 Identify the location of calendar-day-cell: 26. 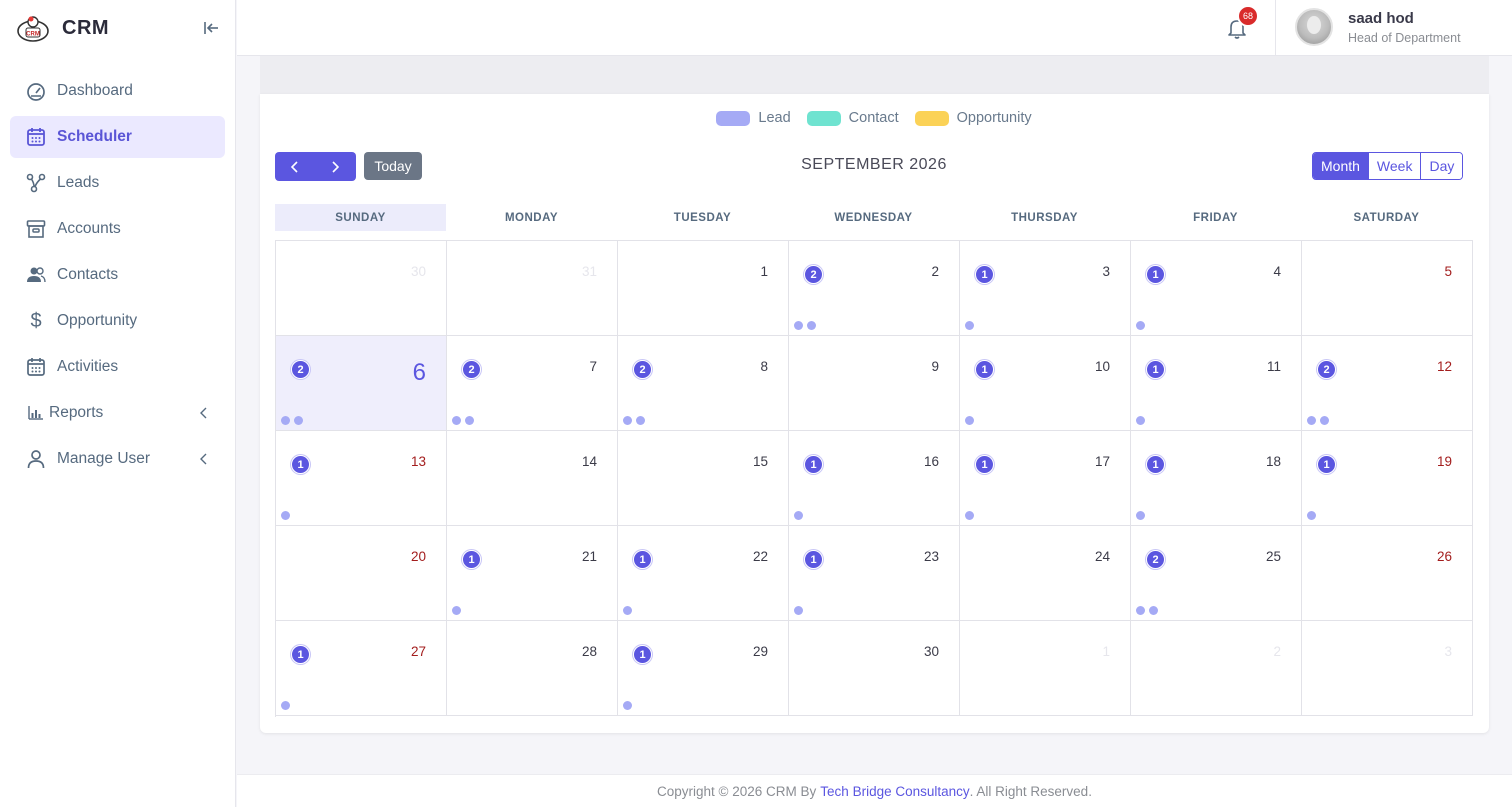
(1387, 573).